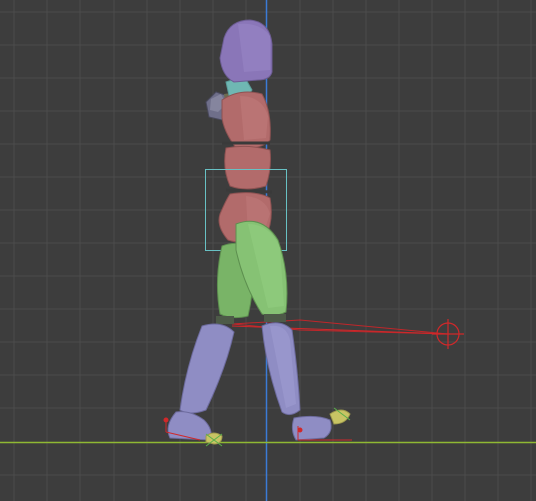 The height and width of the screenshot is (501, 536). I want to click on left-knee-joint, so click(225, 320).